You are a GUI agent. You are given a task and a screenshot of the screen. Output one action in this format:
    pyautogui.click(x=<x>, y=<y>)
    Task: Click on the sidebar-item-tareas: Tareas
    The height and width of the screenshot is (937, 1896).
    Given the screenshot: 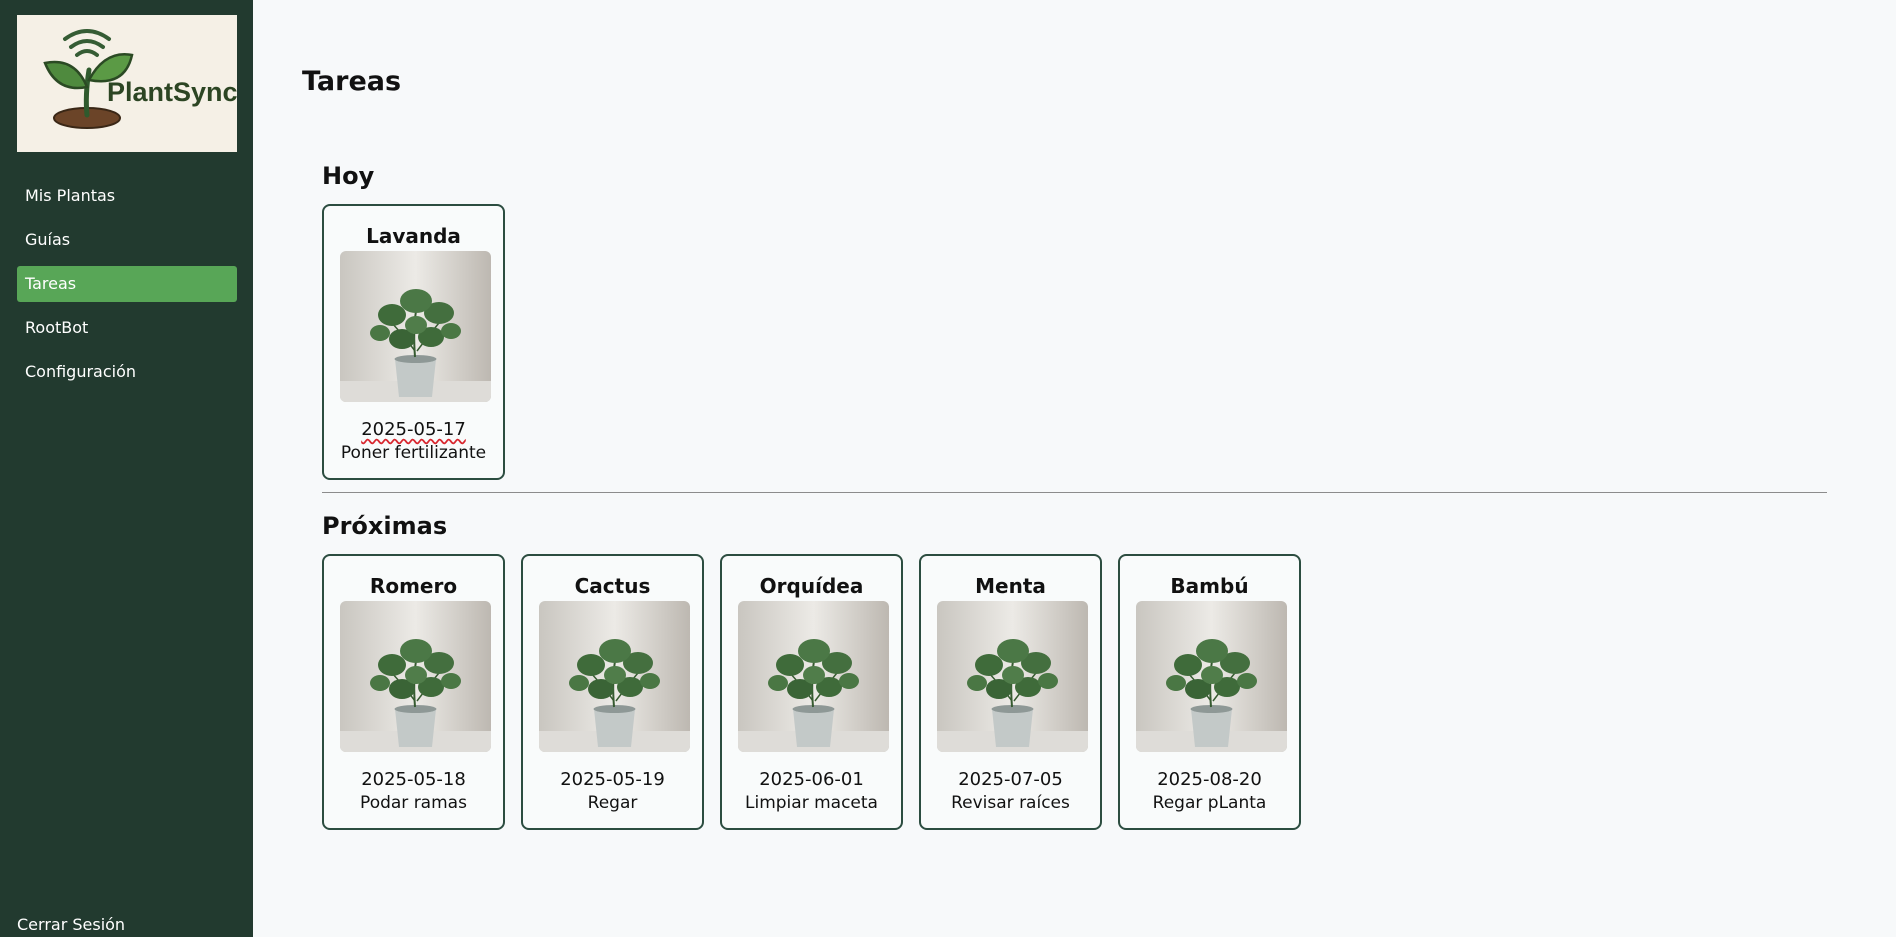 What is the action you would take?
    pyautogui.click(x=127, y=284)
    